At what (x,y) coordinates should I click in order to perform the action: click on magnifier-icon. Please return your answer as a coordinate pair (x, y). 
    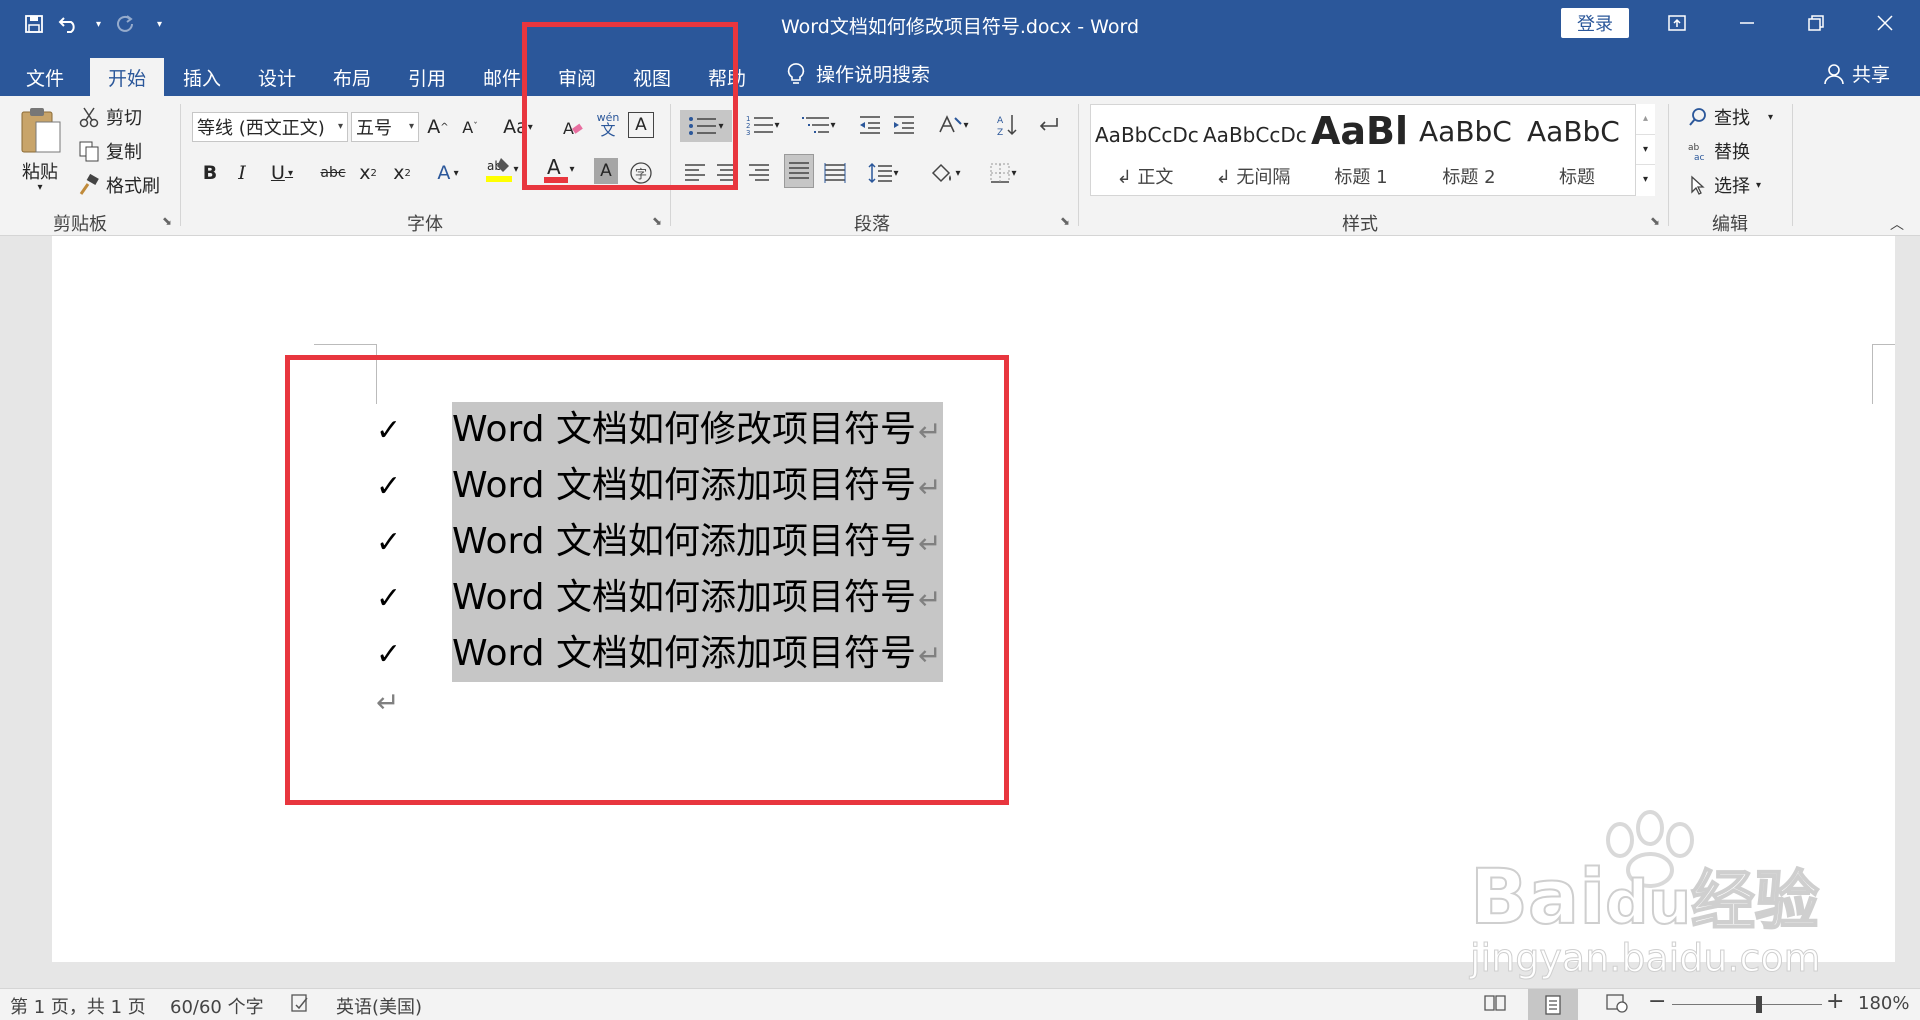
    Looking at the image, I should click on (1697, 117).